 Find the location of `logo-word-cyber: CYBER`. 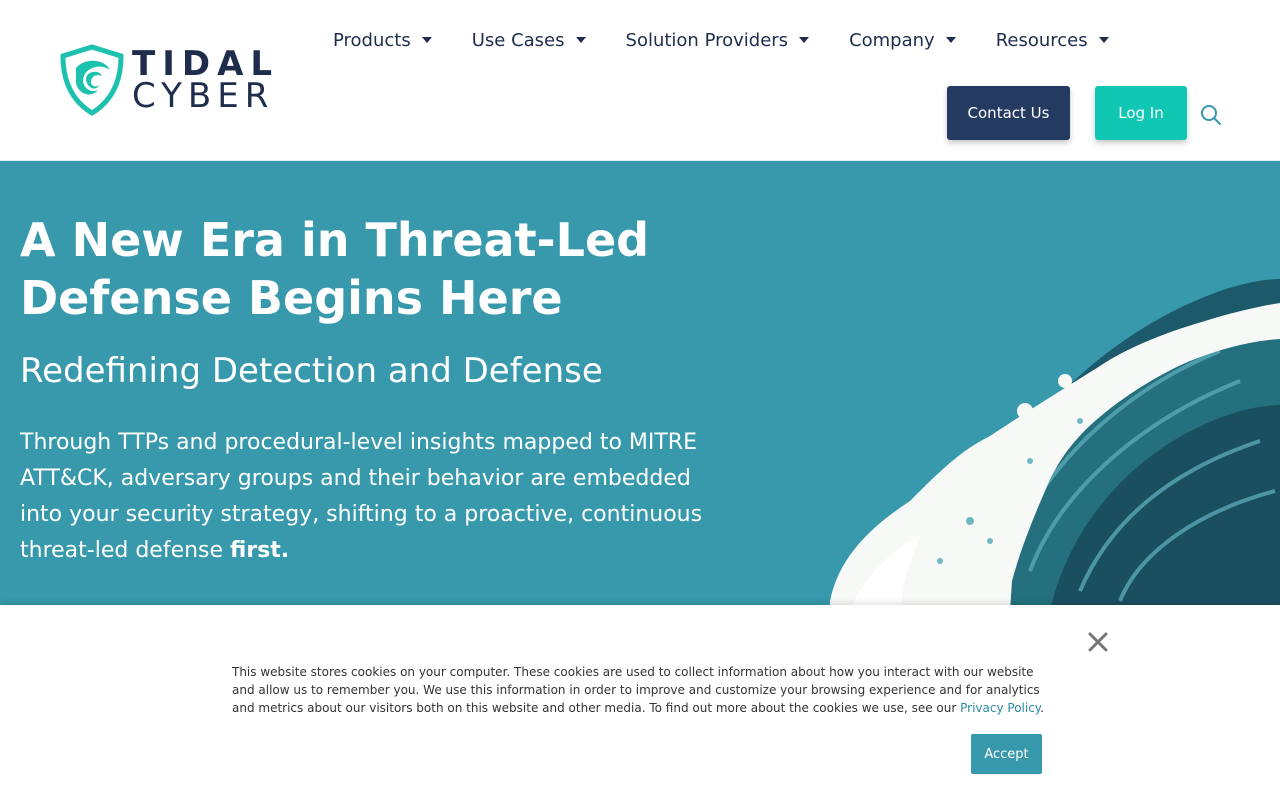

logo-word-cyber: CYBER is located at coordinates (203, 96).